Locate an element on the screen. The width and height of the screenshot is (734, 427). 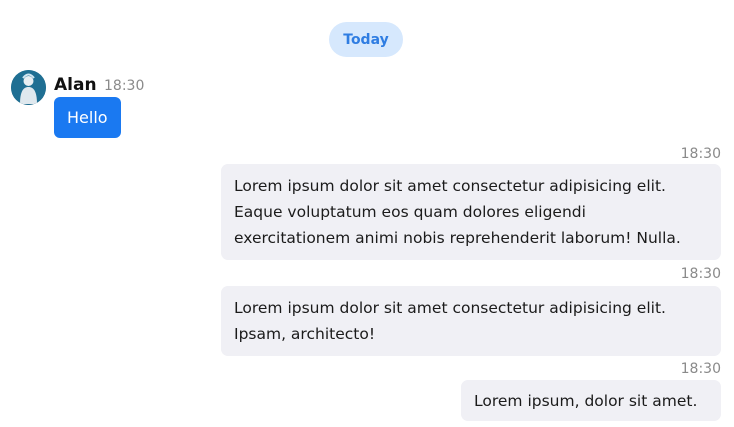
sender-name: Alan is located at coordinates (75, 85).